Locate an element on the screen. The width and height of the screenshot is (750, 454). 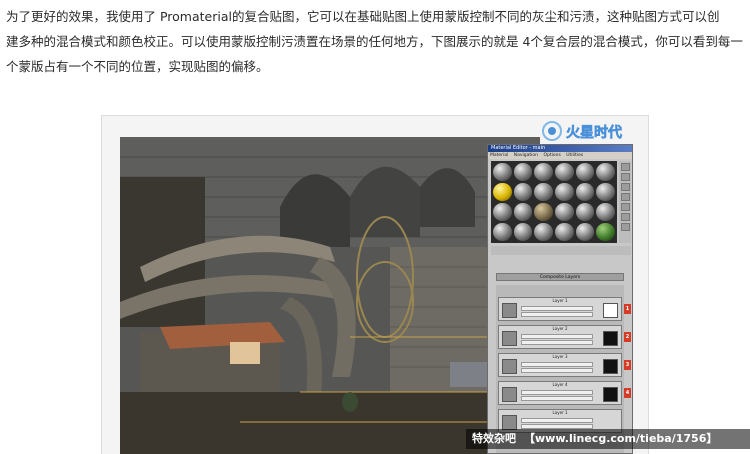
layer-row: Layer 4 4 is located at coordinates (564, 393).